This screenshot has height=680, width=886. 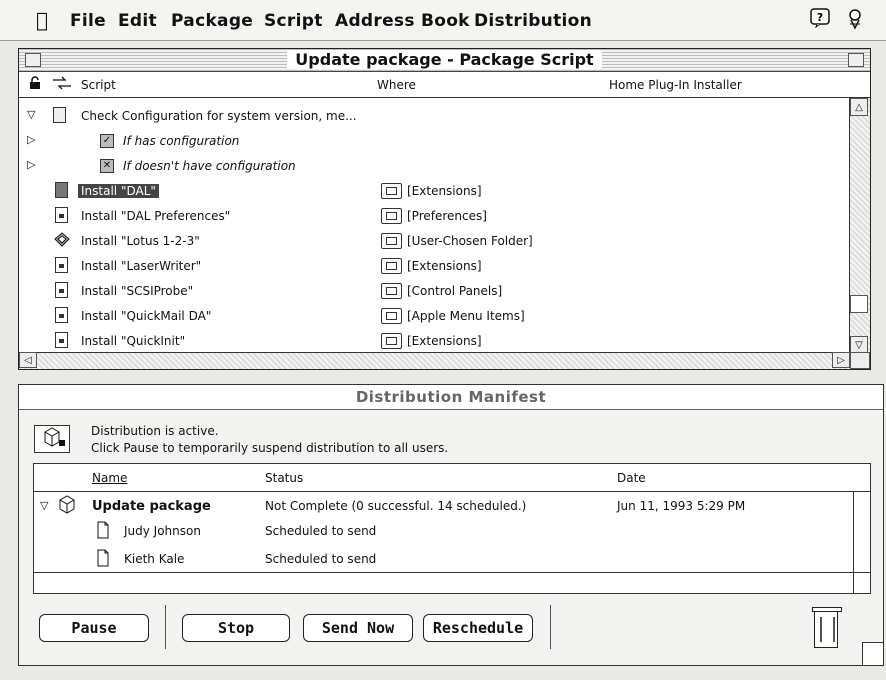 I want to click on recipient-name: Kieth Kale, so click(x=154, y=559).